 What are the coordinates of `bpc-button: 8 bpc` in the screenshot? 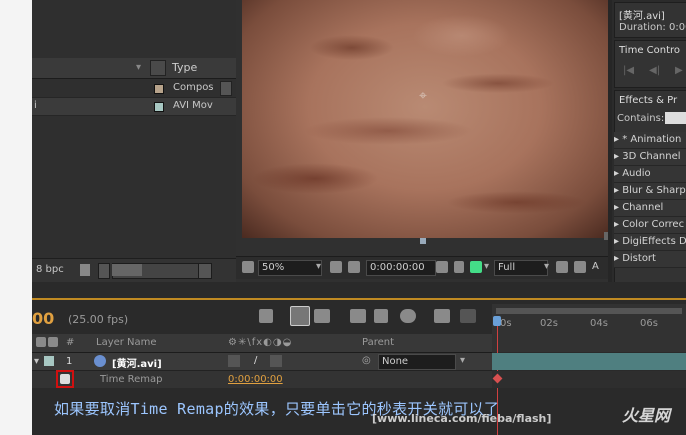 It's located at (50, 269).